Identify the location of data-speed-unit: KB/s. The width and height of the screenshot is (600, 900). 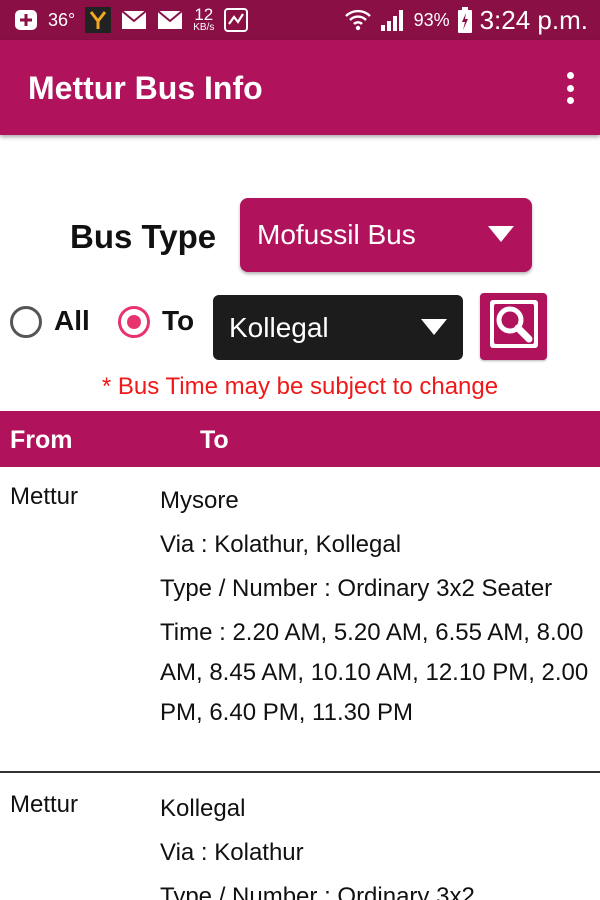
(204, 27).